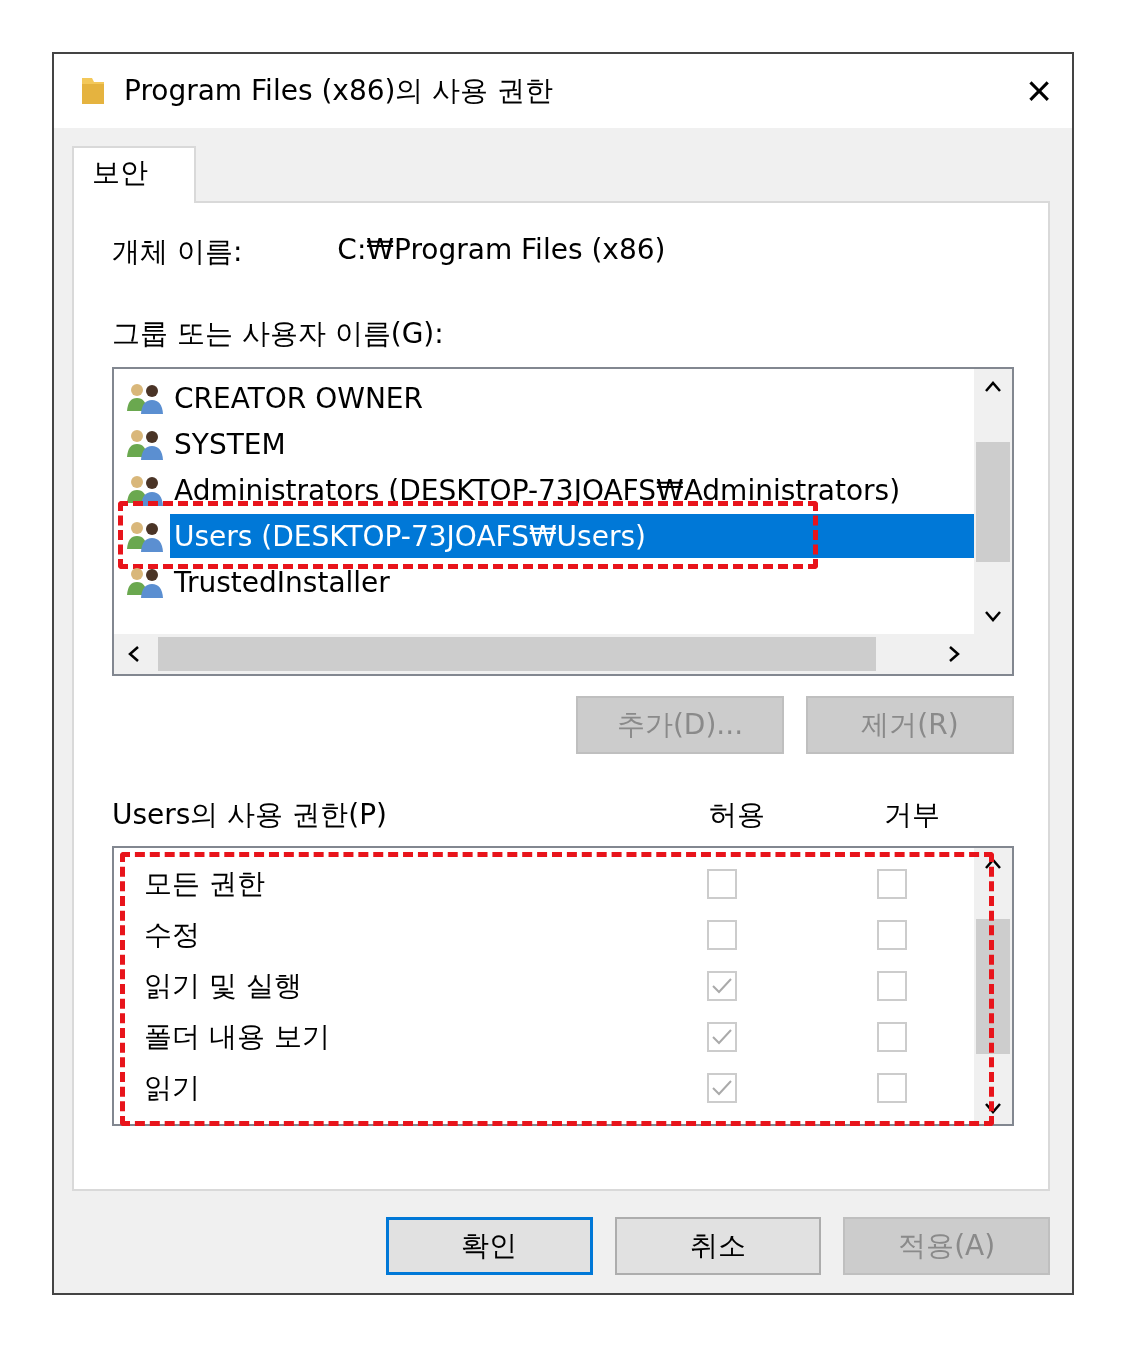 The width and height of the screenshot is (1126, 1347). I want to click on tab: 보안, so click(134, 174).